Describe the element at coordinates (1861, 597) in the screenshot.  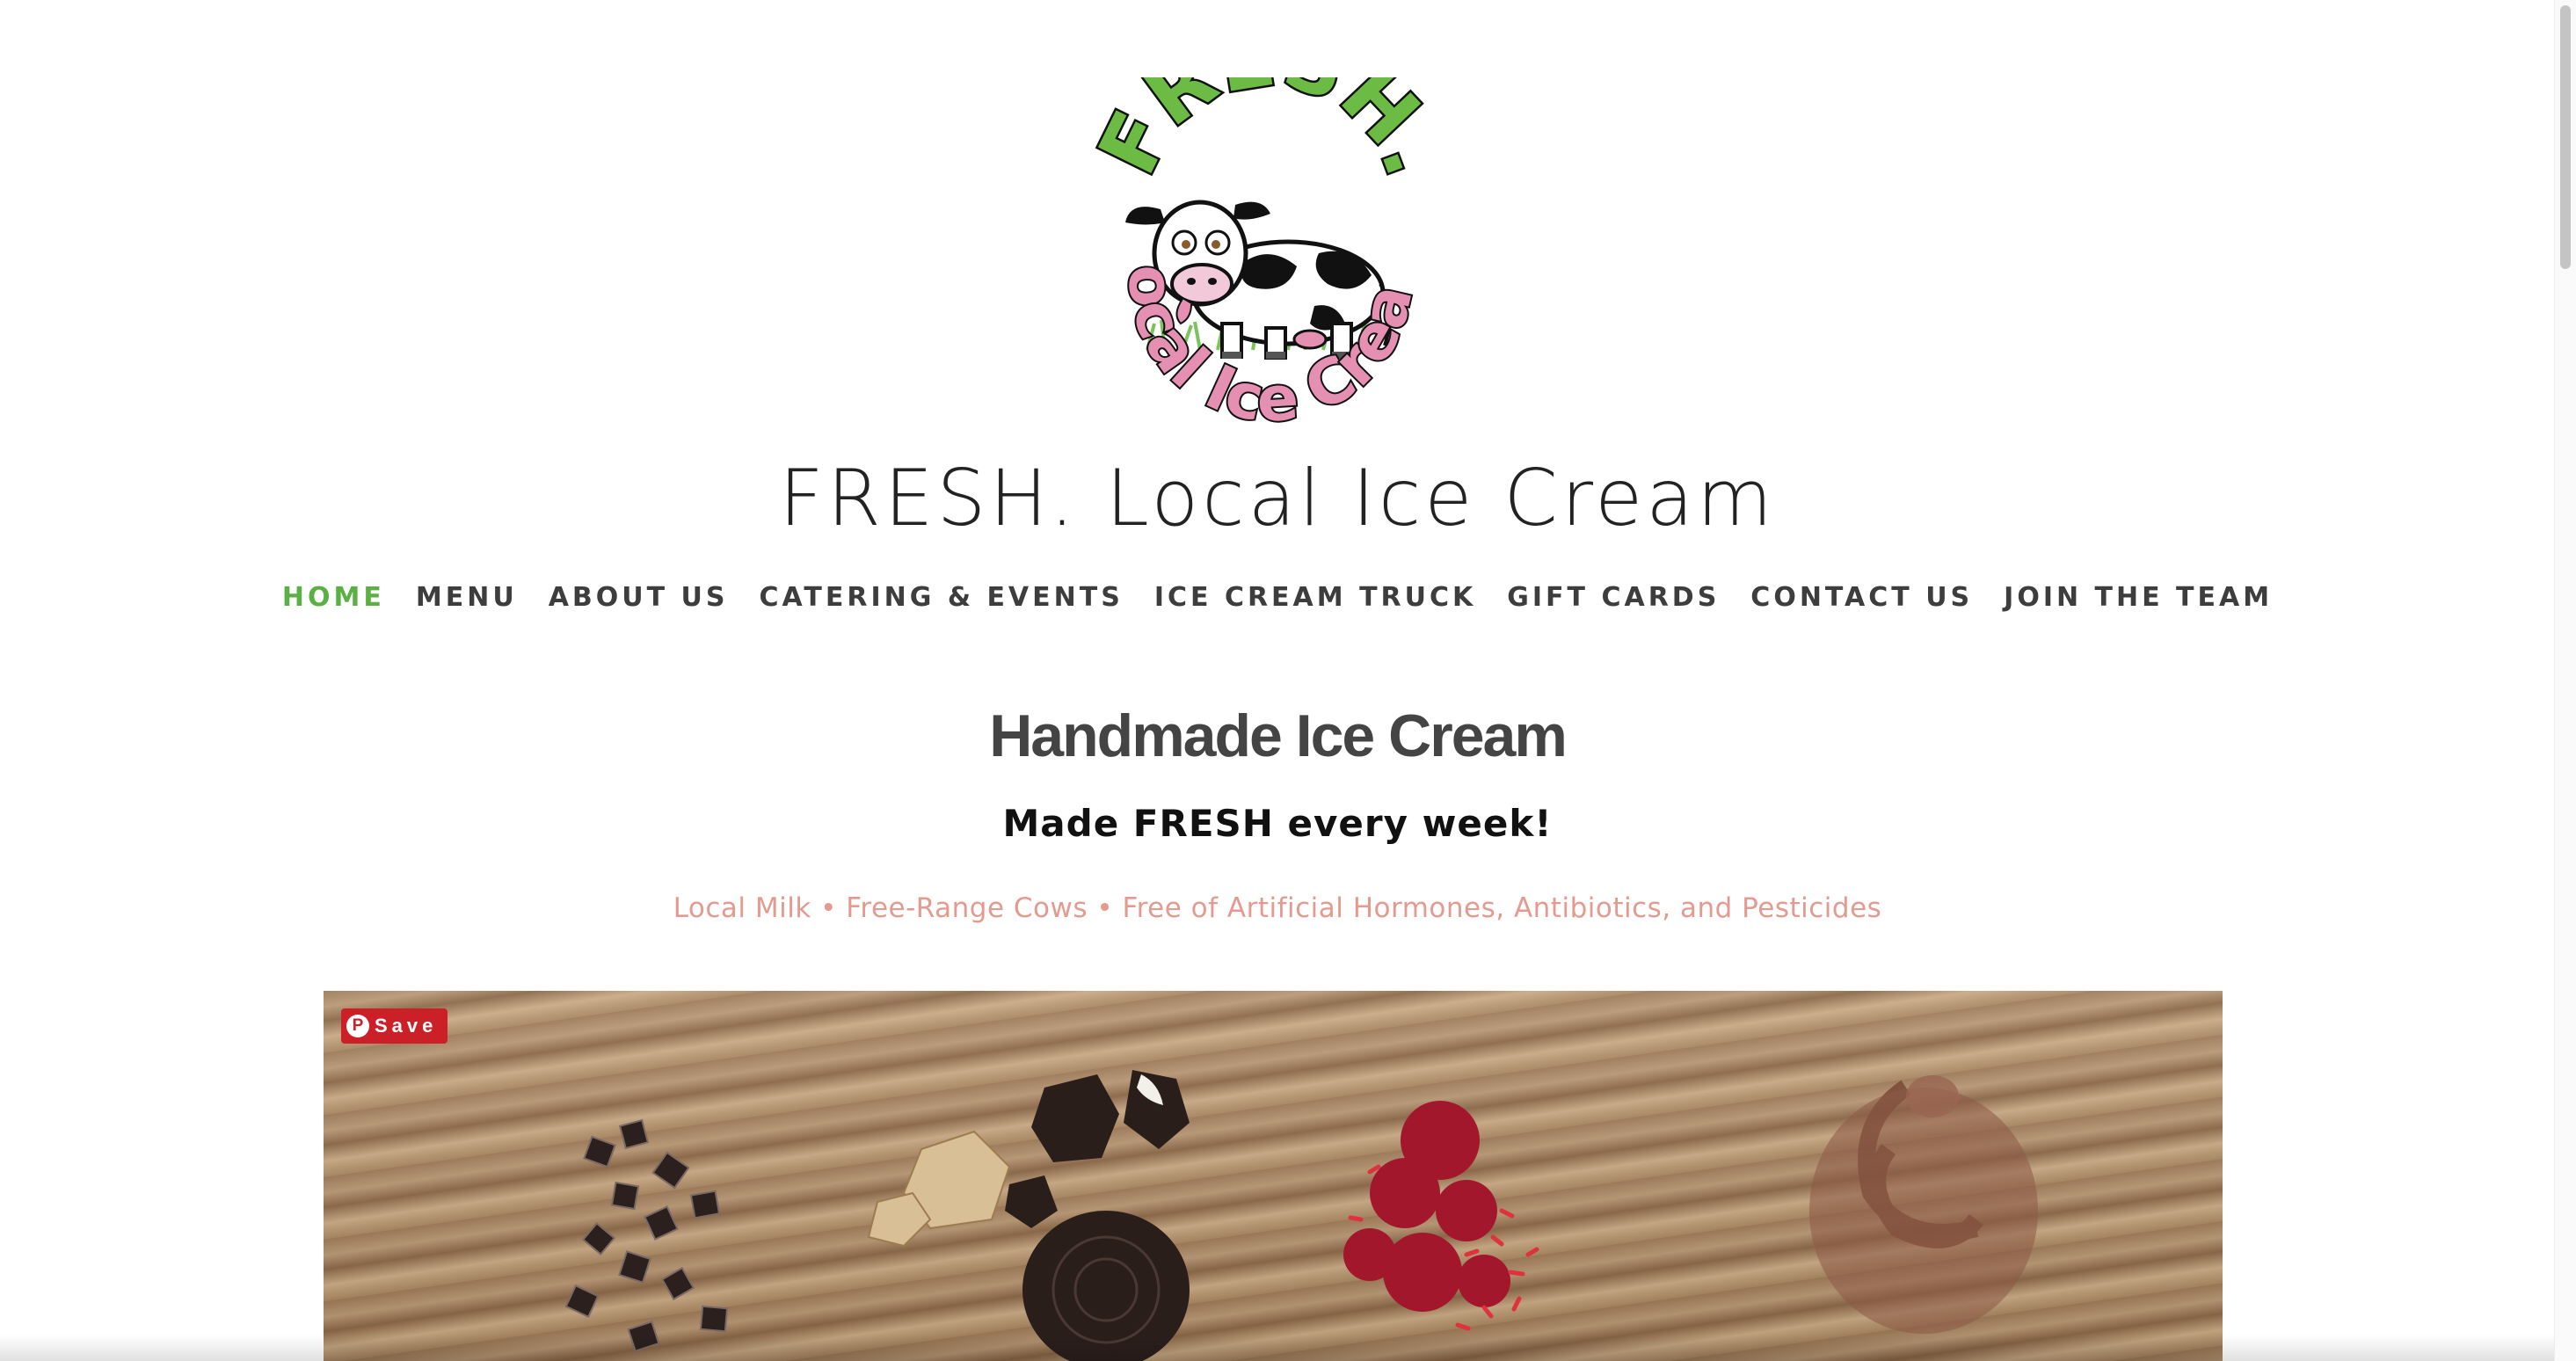
I see `nav-item-contact-us: CONTACT US` at that location.